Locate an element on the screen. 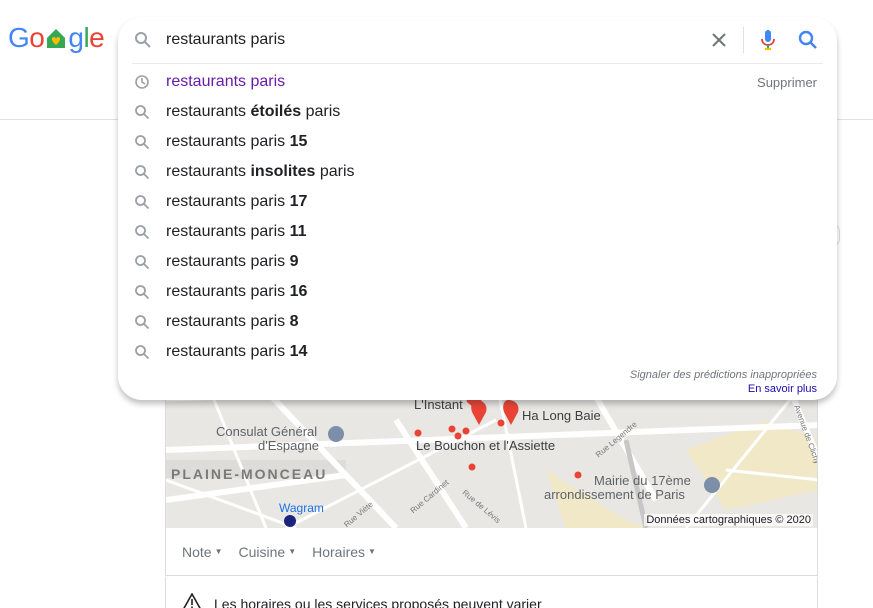 The height and width of the screenshot is (608, 873). suggestion-text: restaurants paris is located at coordinates (226, 81).